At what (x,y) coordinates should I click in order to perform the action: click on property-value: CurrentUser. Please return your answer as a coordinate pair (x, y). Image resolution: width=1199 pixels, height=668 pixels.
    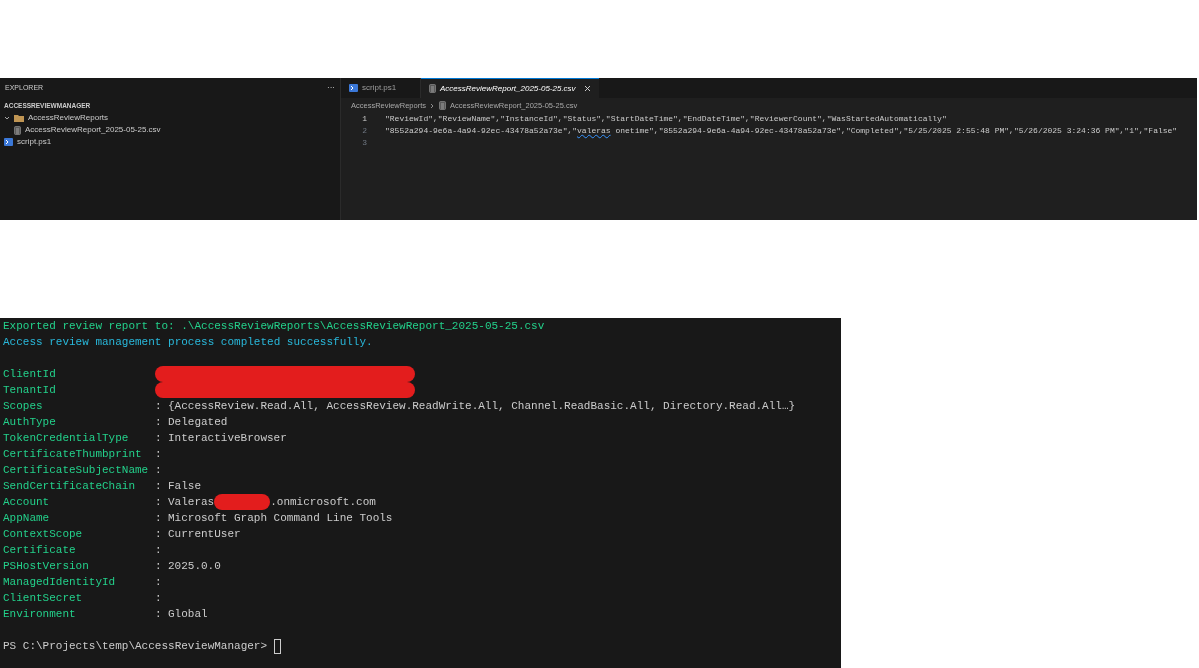
    Looking at the image, I should click on (204, 534).